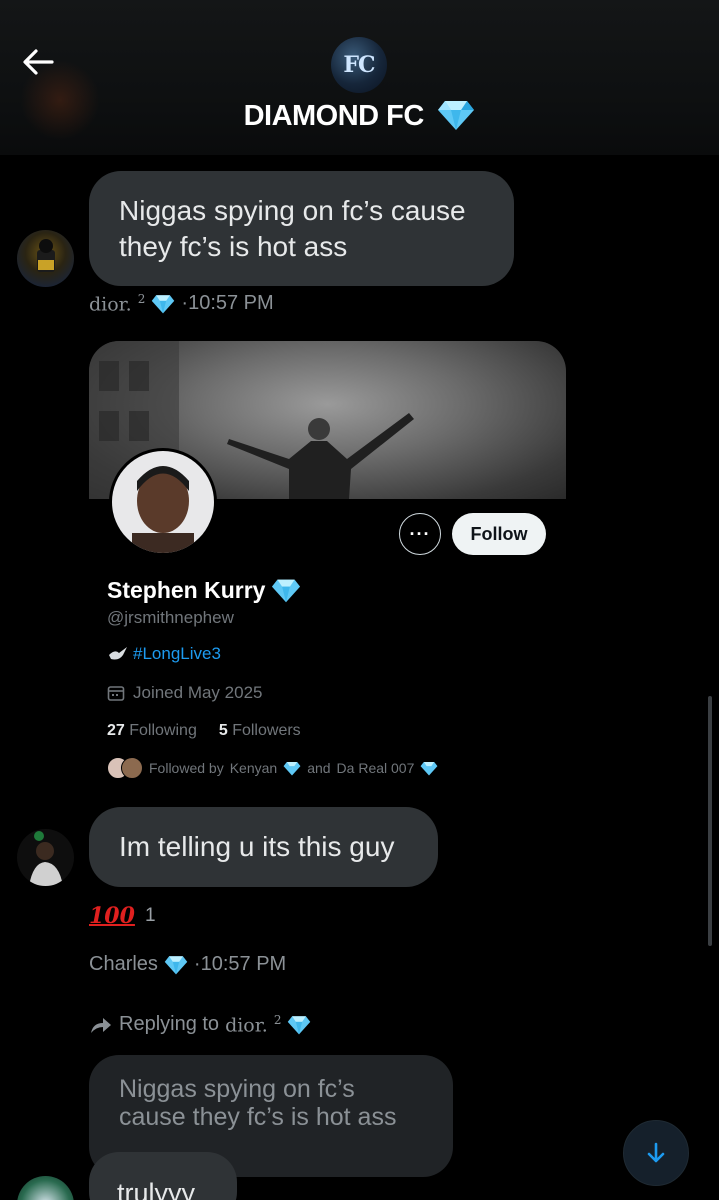  Describe the element at coordinates (177, 654) in the screenshot. I see `bio-hashtag-link: #LongLive3` at that location.